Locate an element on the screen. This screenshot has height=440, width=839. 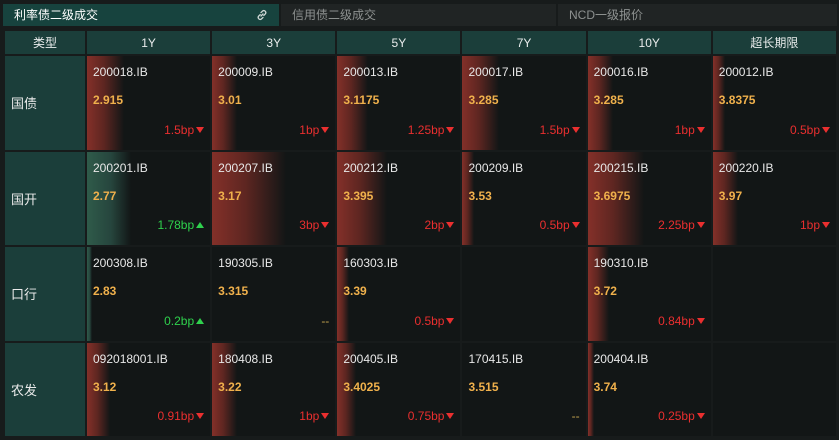
bond-cell: 200220.IB 3.97 1bp is located at coordinates (774, 198).